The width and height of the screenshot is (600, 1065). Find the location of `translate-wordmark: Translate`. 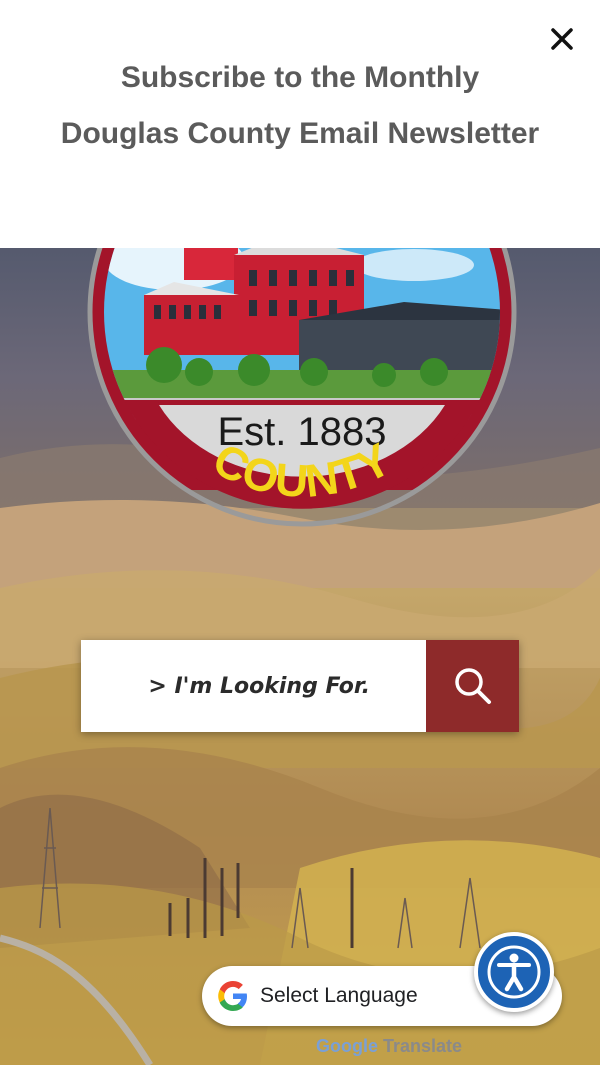

translate-wordmark: Translate is located at coordinates (423, 1046).